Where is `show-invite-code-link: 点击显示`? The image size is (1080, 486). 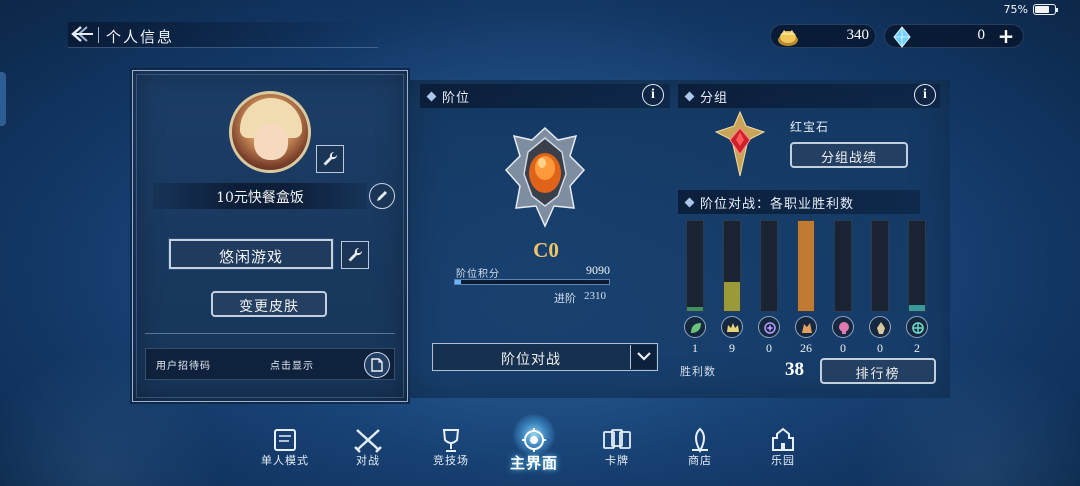
show-invite-code-link: 点击显示 is located at coordinates (292, 364).